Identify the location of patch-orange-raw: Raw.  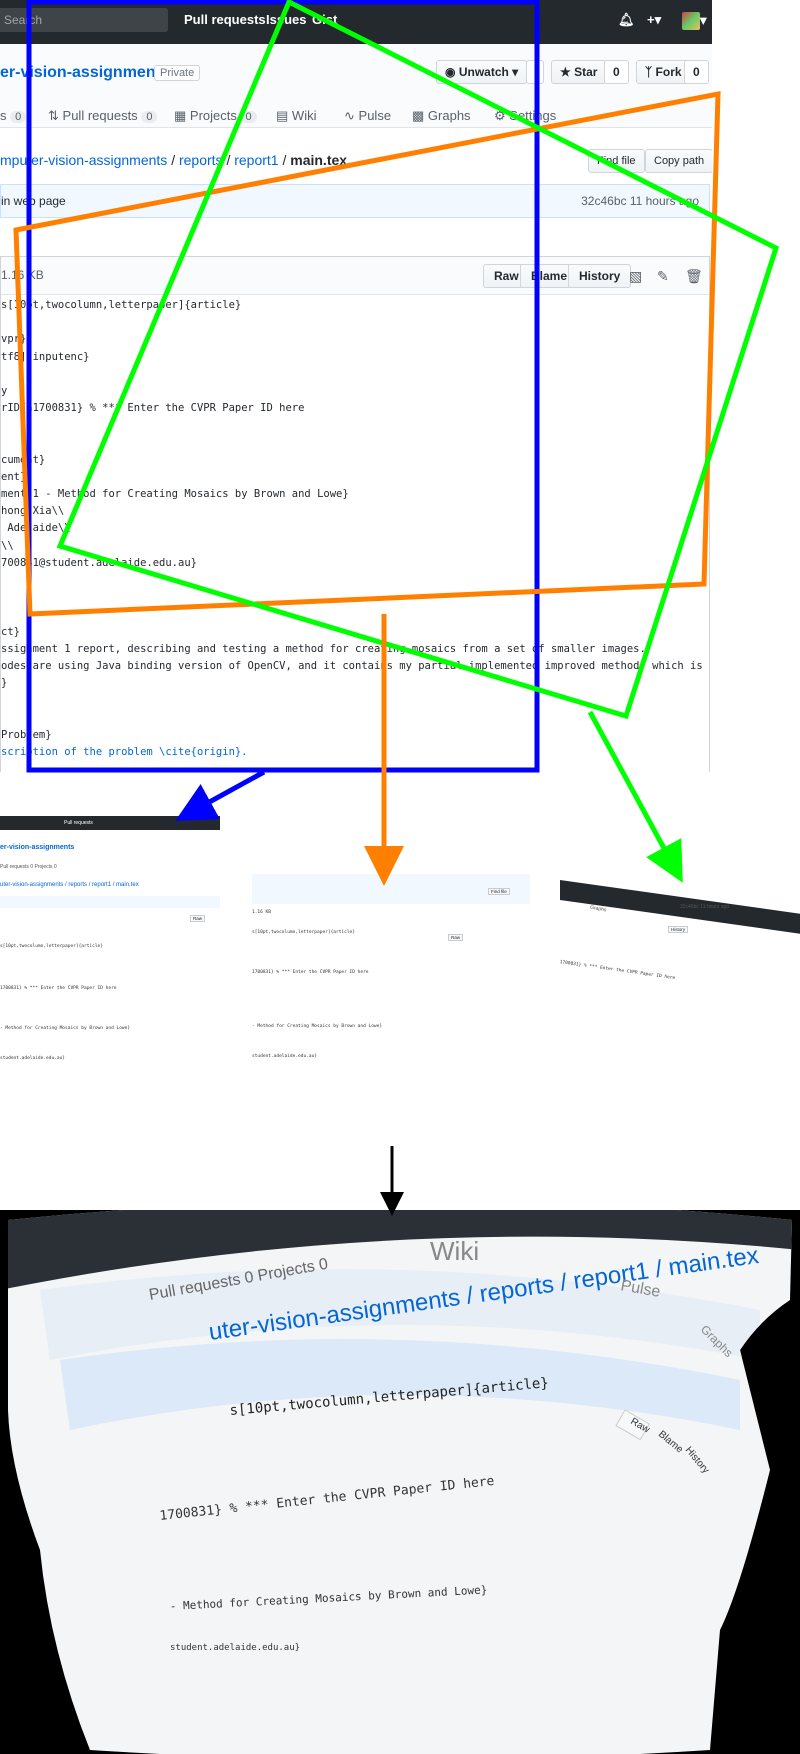
(456, 937).